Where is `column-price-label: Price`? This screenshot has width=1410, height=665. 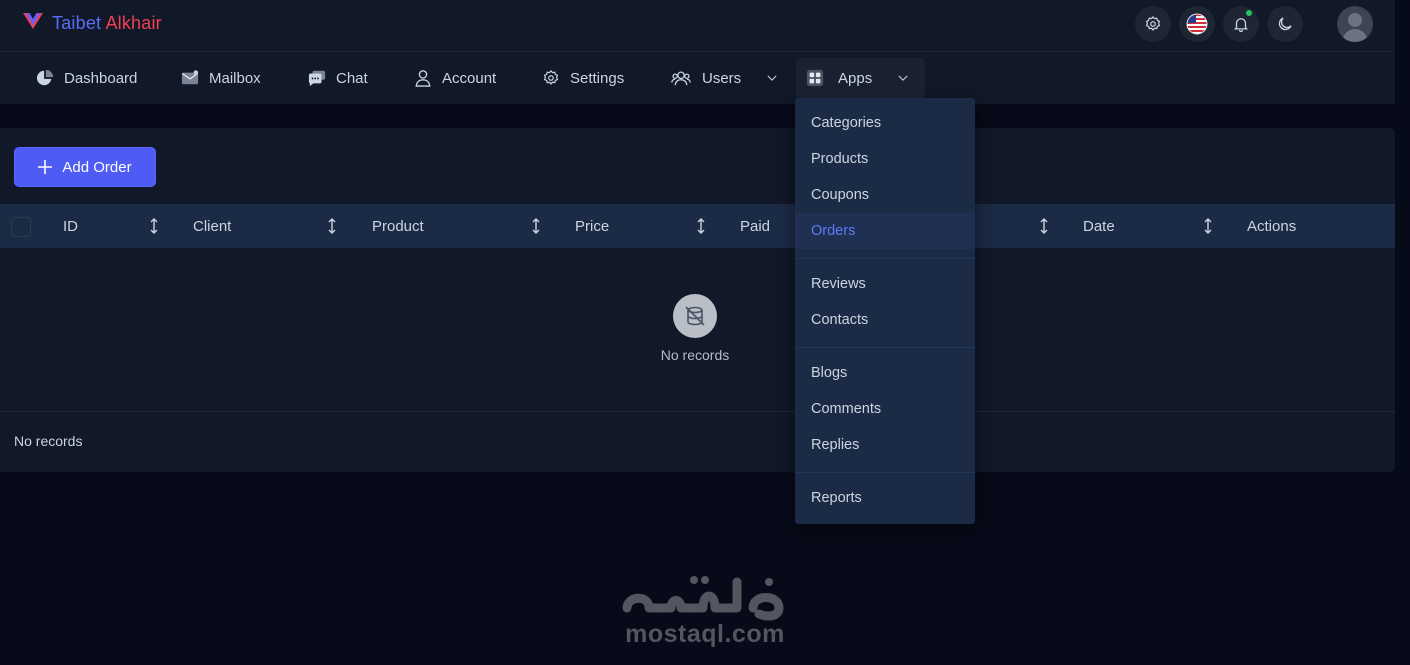 column-price-label: Price is located at coordinates (592, 226).